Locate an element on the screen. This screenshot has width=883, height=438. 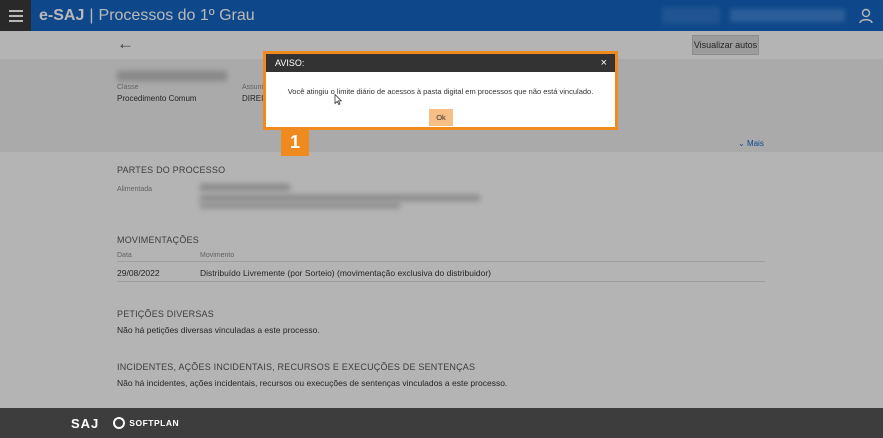
saj-logo: SAJ is located at coordinates (85, 423).